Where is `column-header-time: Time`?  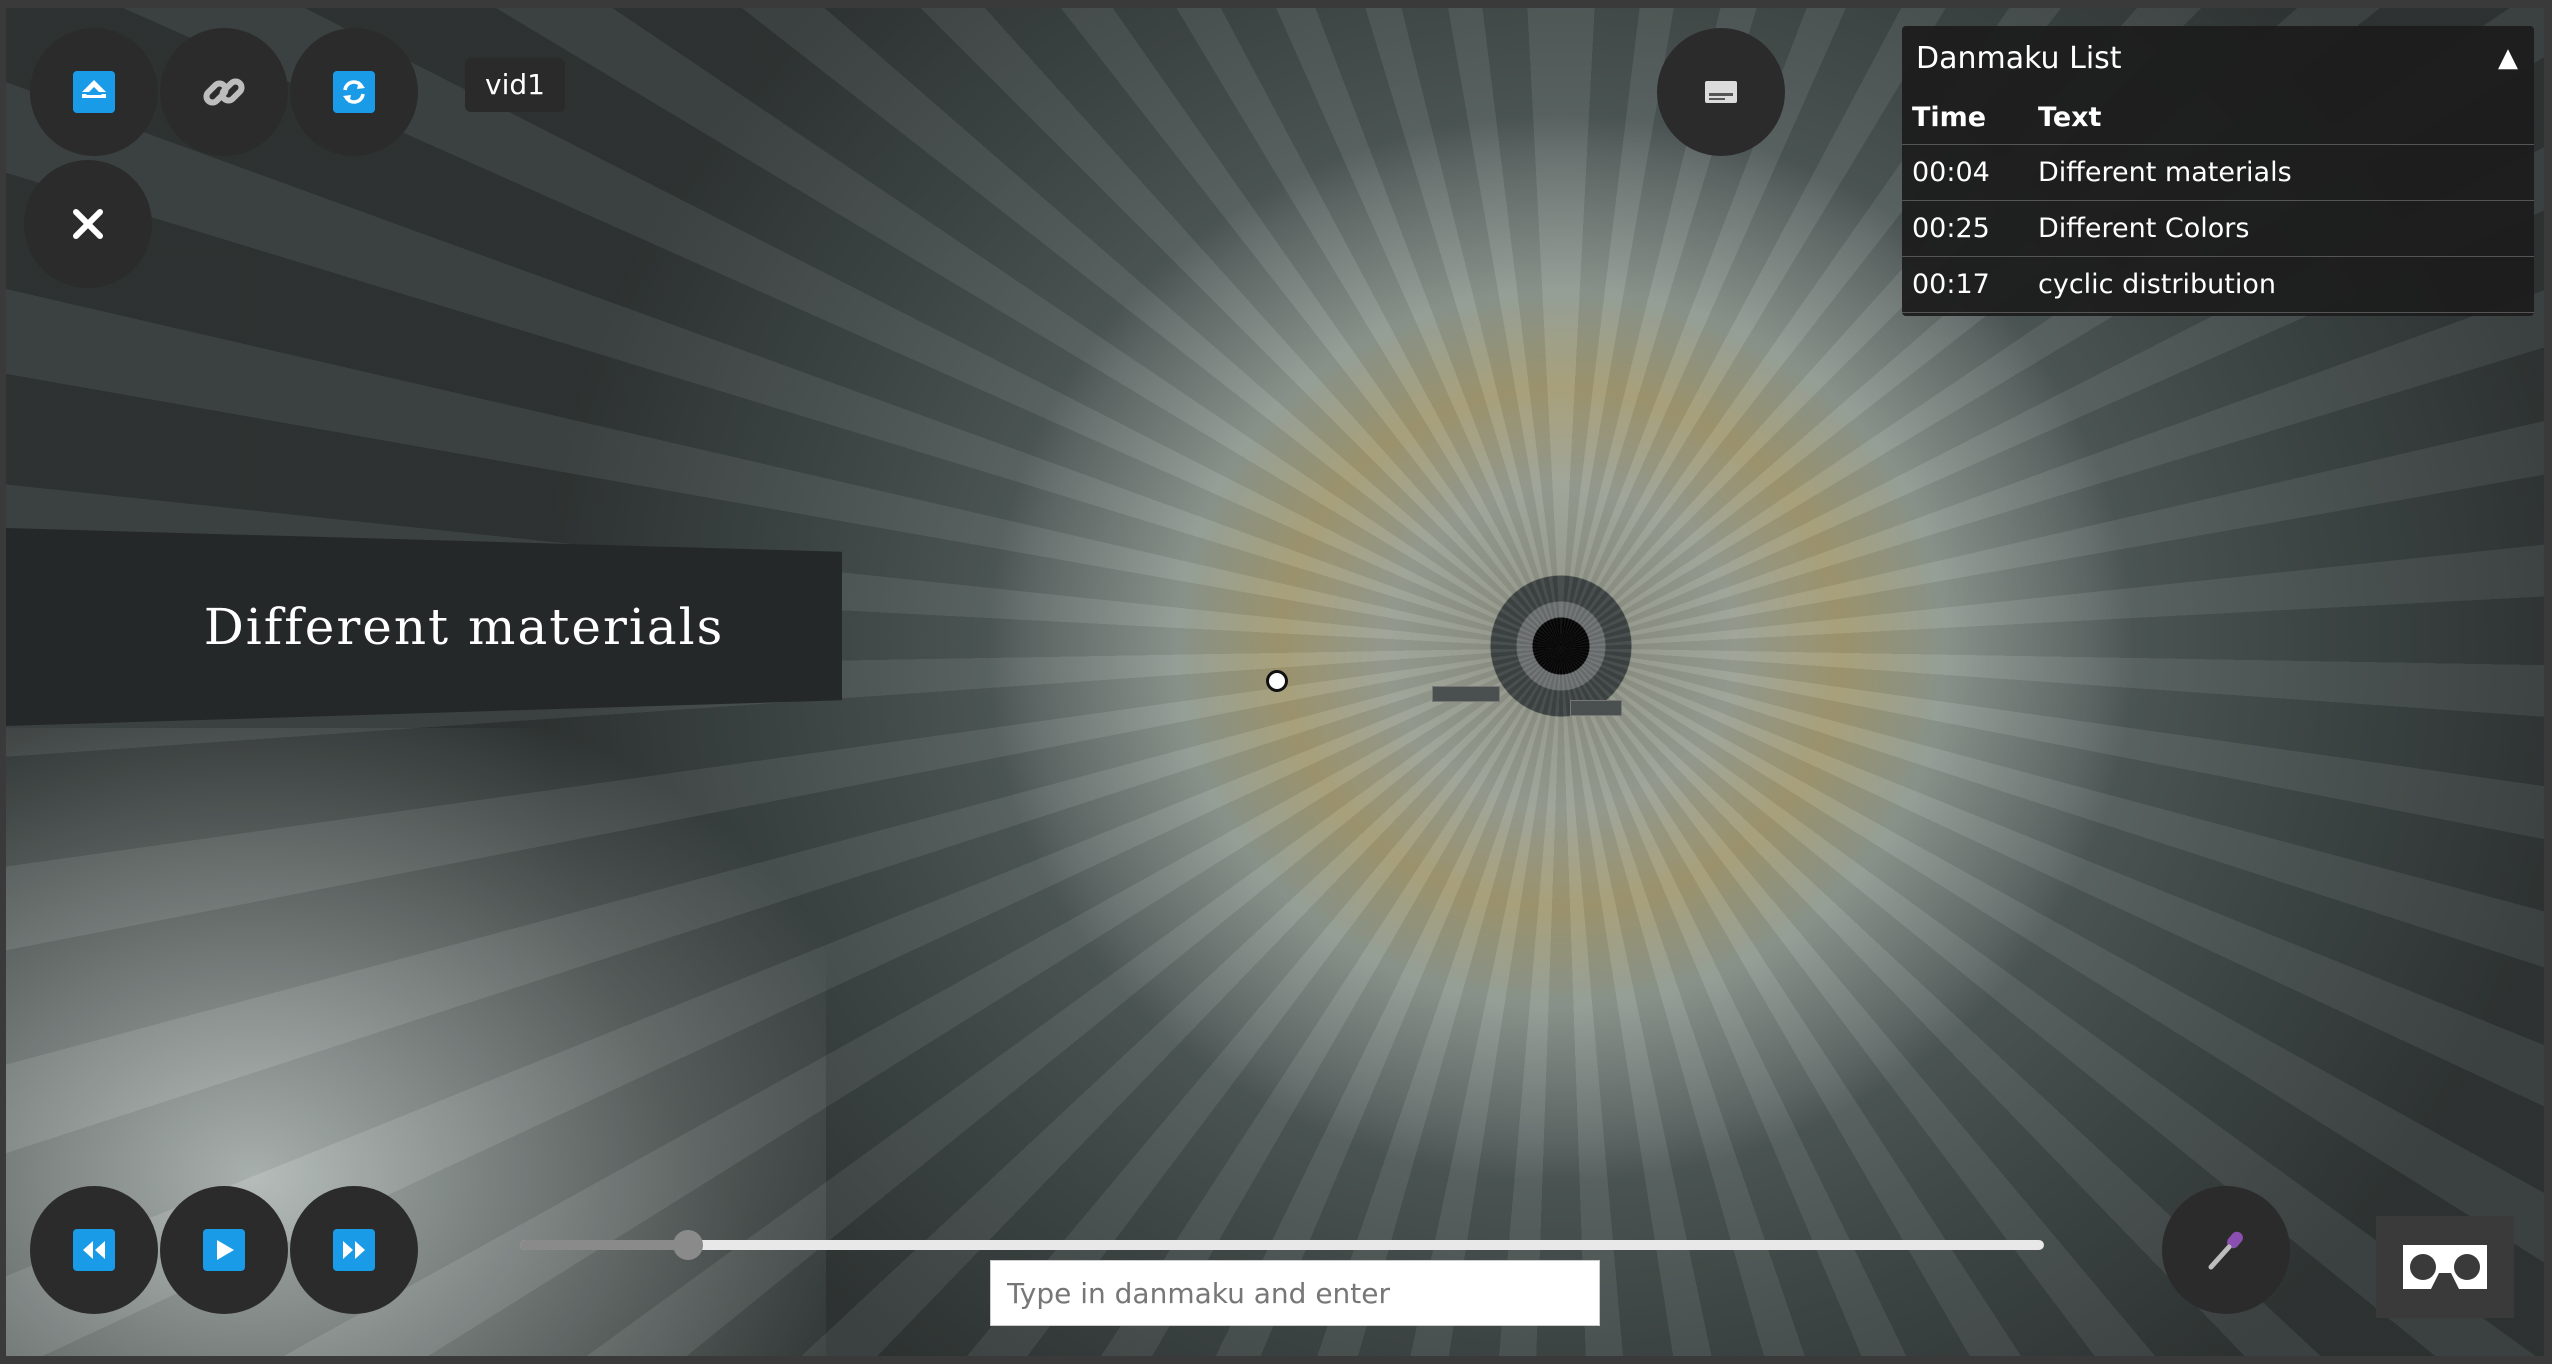 column-header-time: Time is located at coordinates (1970, 117).